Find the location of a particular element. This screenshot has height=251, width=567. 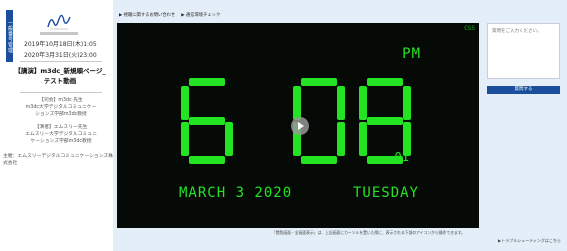

play-icon is located at coordinates (301, 126).